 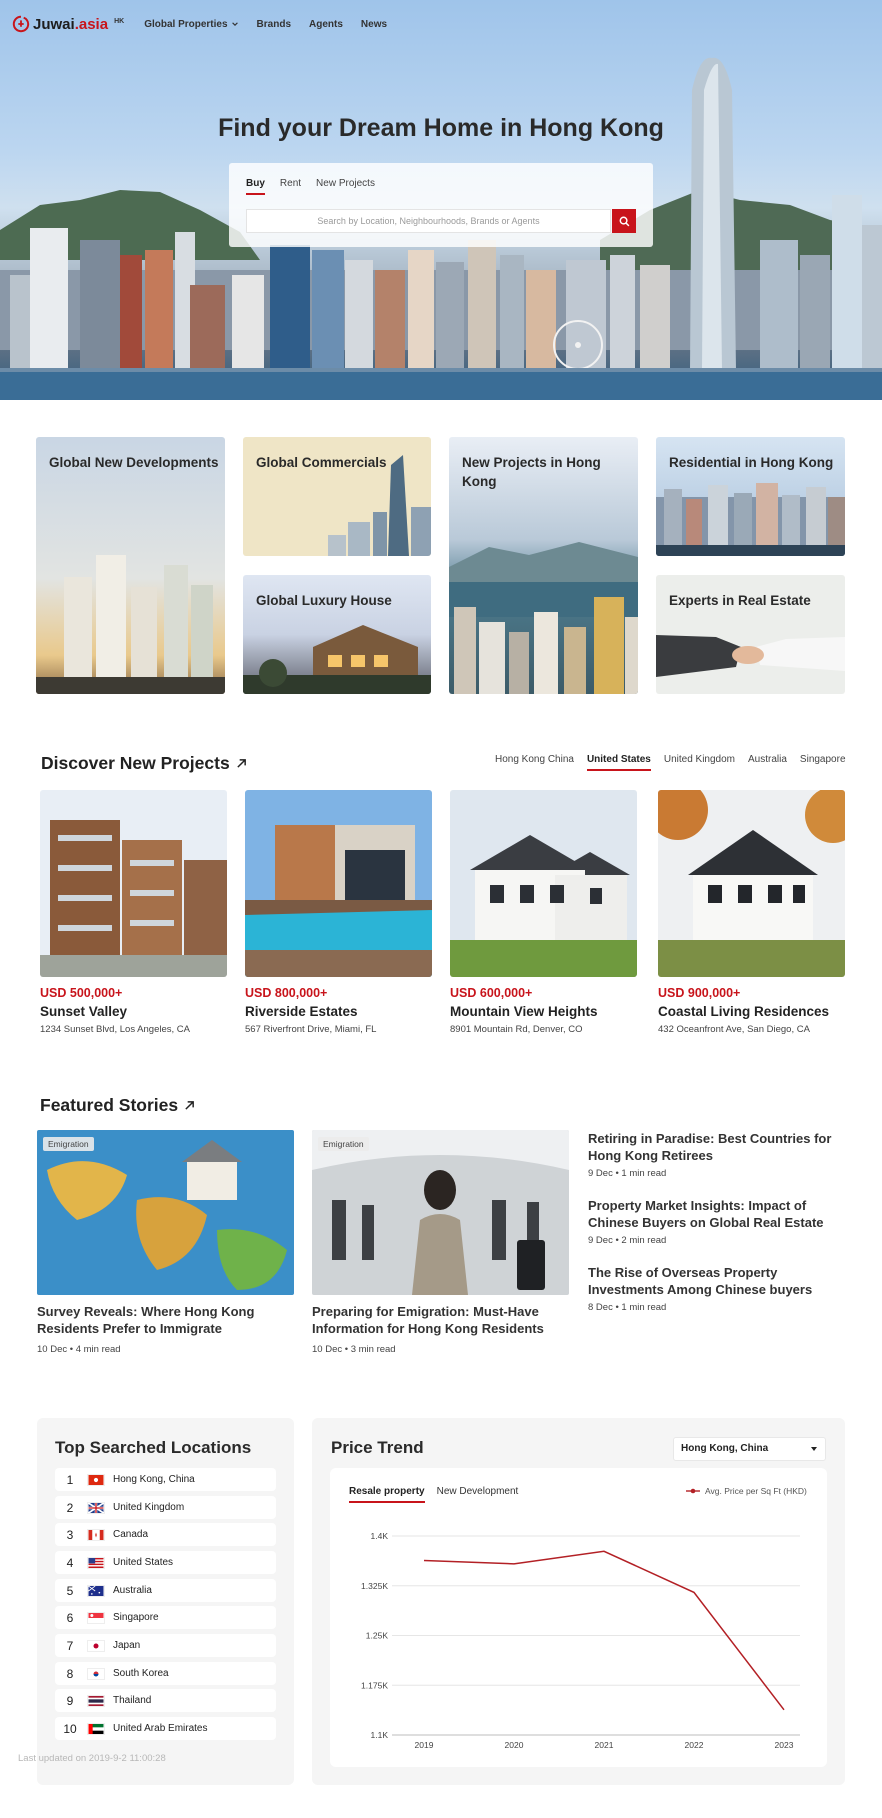 I want to click on project-price: USD 900,000+, so click(x=699, y=993).